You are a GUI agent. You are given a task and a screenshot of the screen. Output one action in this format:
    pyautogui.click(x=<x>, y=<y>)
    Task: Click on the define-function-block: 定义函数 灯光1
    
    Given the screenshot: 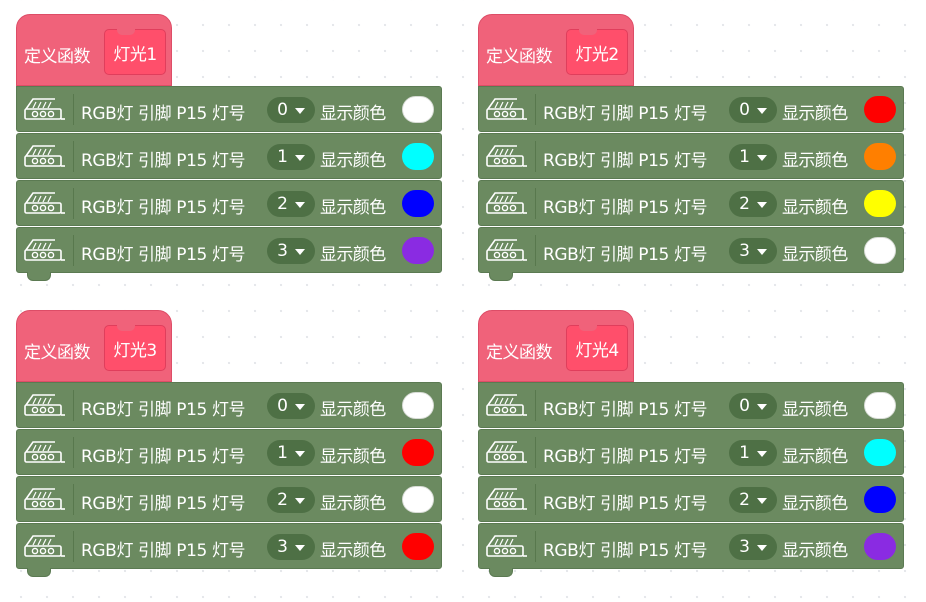 What is the action you would take?
    pyautogui.click(x=94, y=50)
    